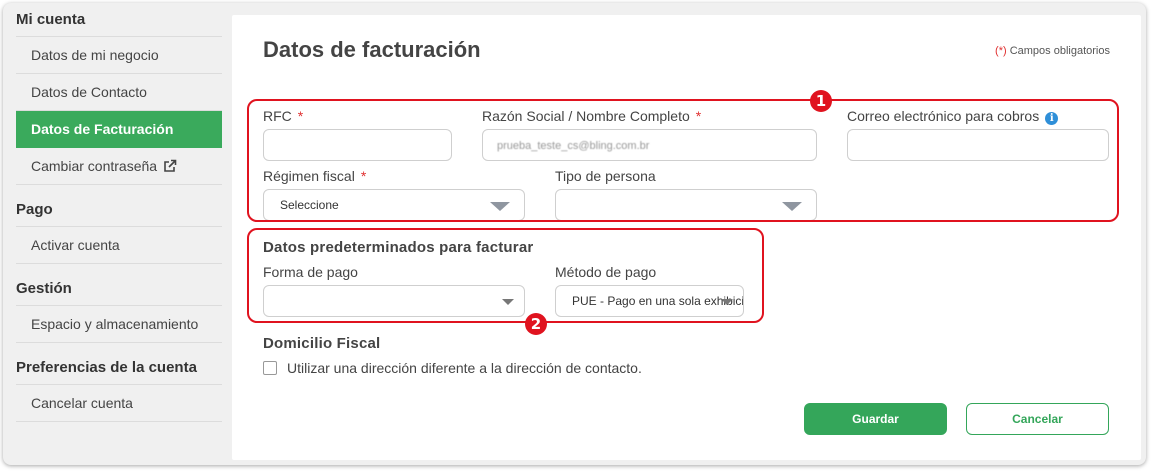 This screenshot has height=474, width=1151. What do you see at coordinates (875, 419) in the screenshot?
I see `save-button: Guardar` at bounding box center [875, 419].